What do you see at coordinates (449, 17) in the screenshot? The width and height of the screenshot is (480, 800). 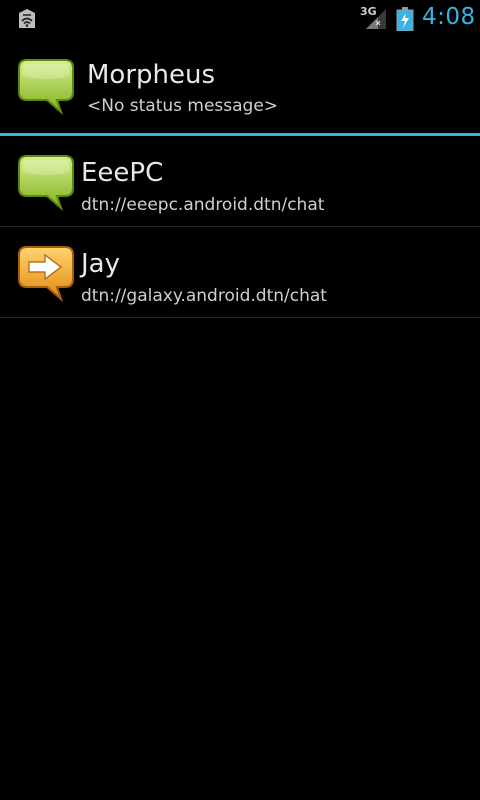 I see `clock: 4:08` at bounding box center [449, 17].